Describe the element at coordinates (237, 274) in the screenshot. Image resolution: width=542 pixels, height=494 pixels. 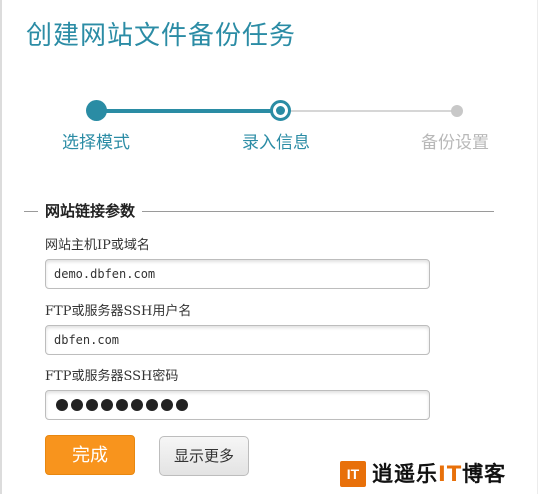
I see `host-input: demo.dbfen.com` at that location.